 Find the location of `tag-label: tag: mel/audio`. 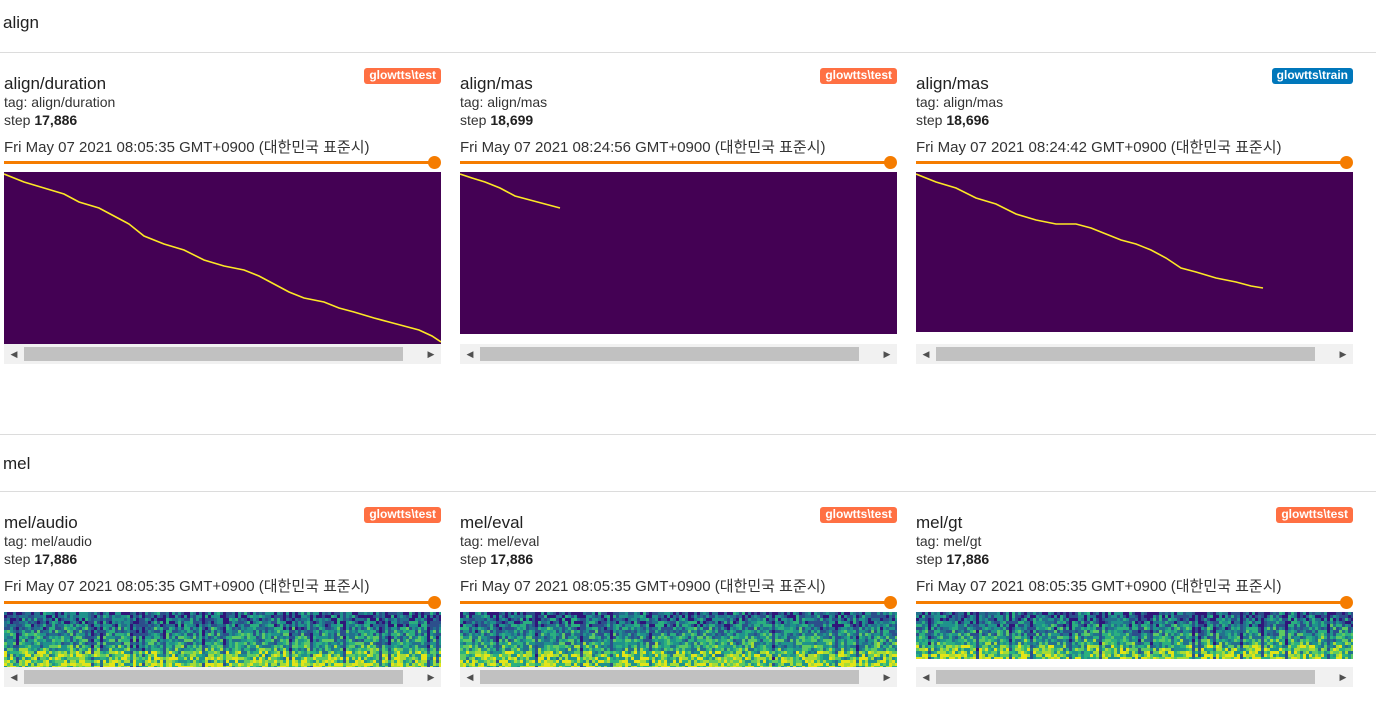

tag-label: tag: mel/audio is located at coordinates (48, 541).